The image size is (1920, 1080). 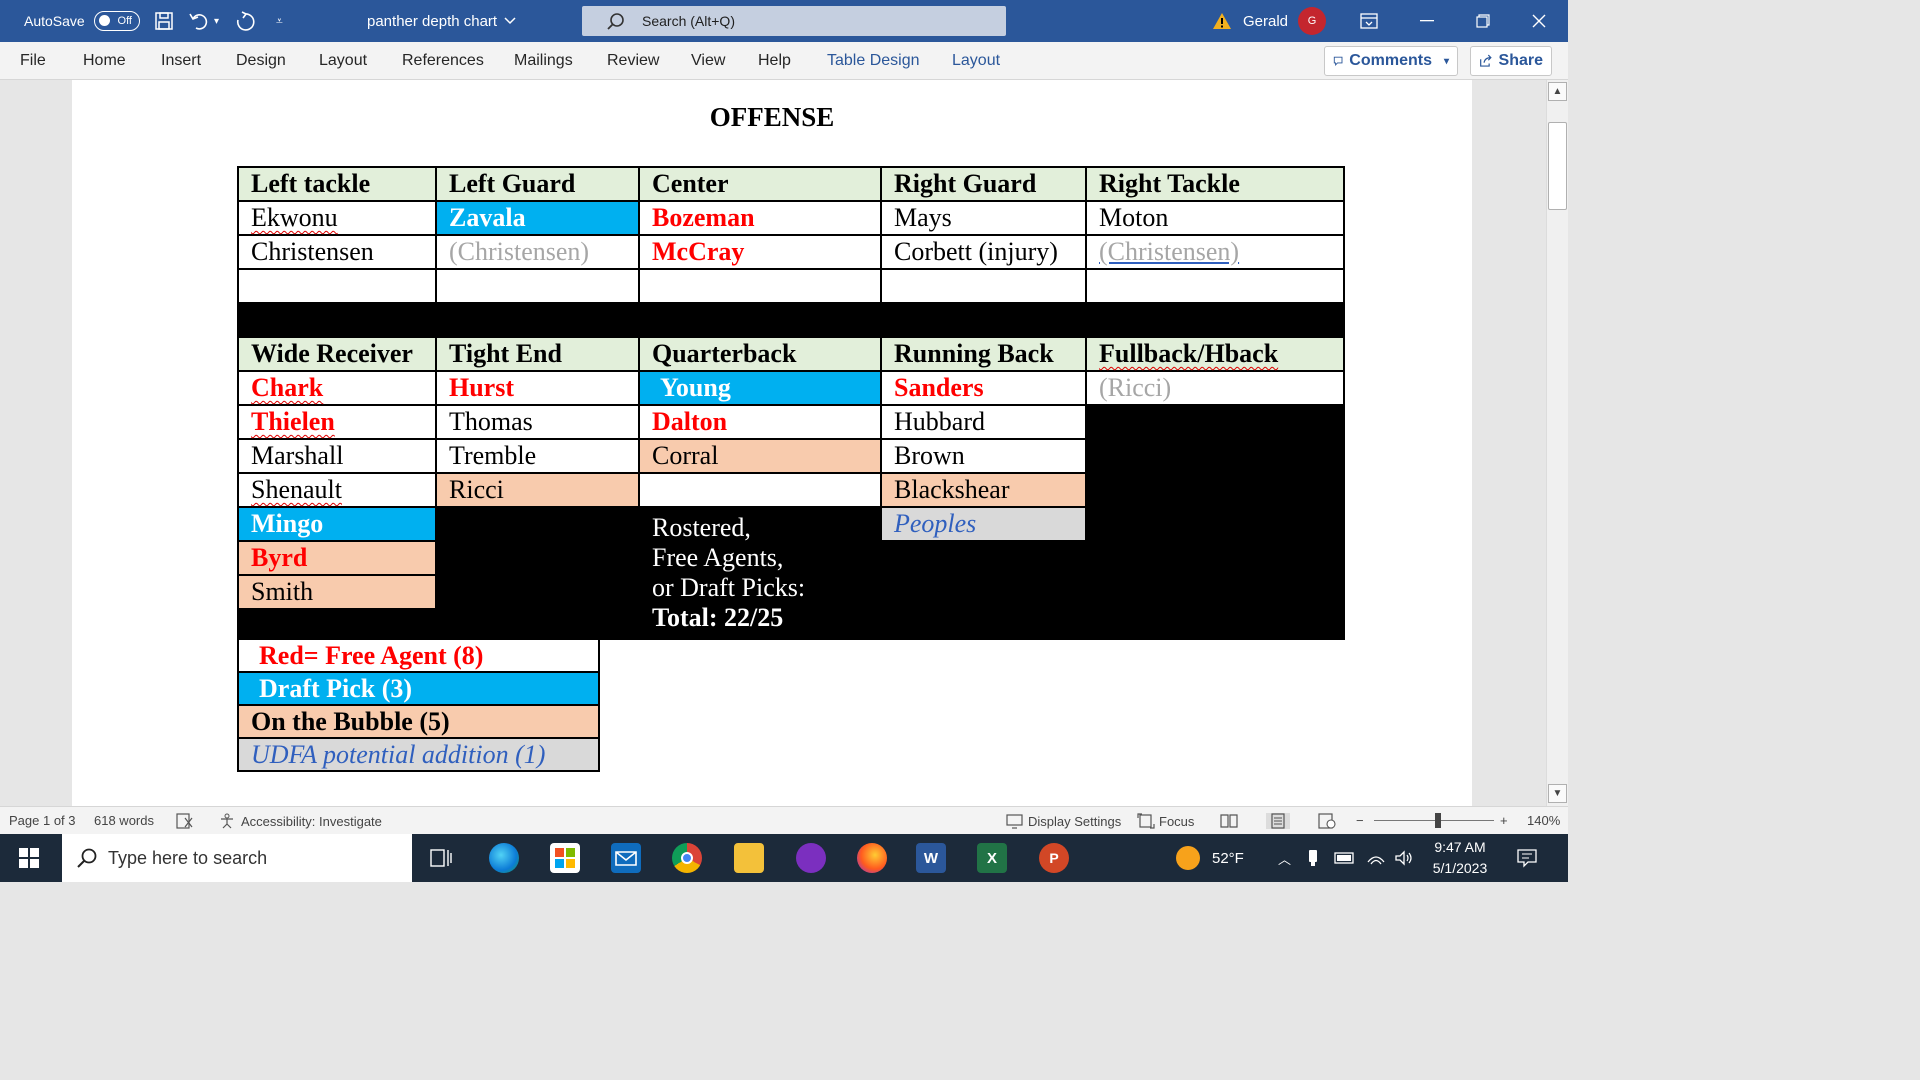 What do you see at coordinates (931, 858) in the screenshot?
I see `word-icon: W` at bounding box center [931, 858].